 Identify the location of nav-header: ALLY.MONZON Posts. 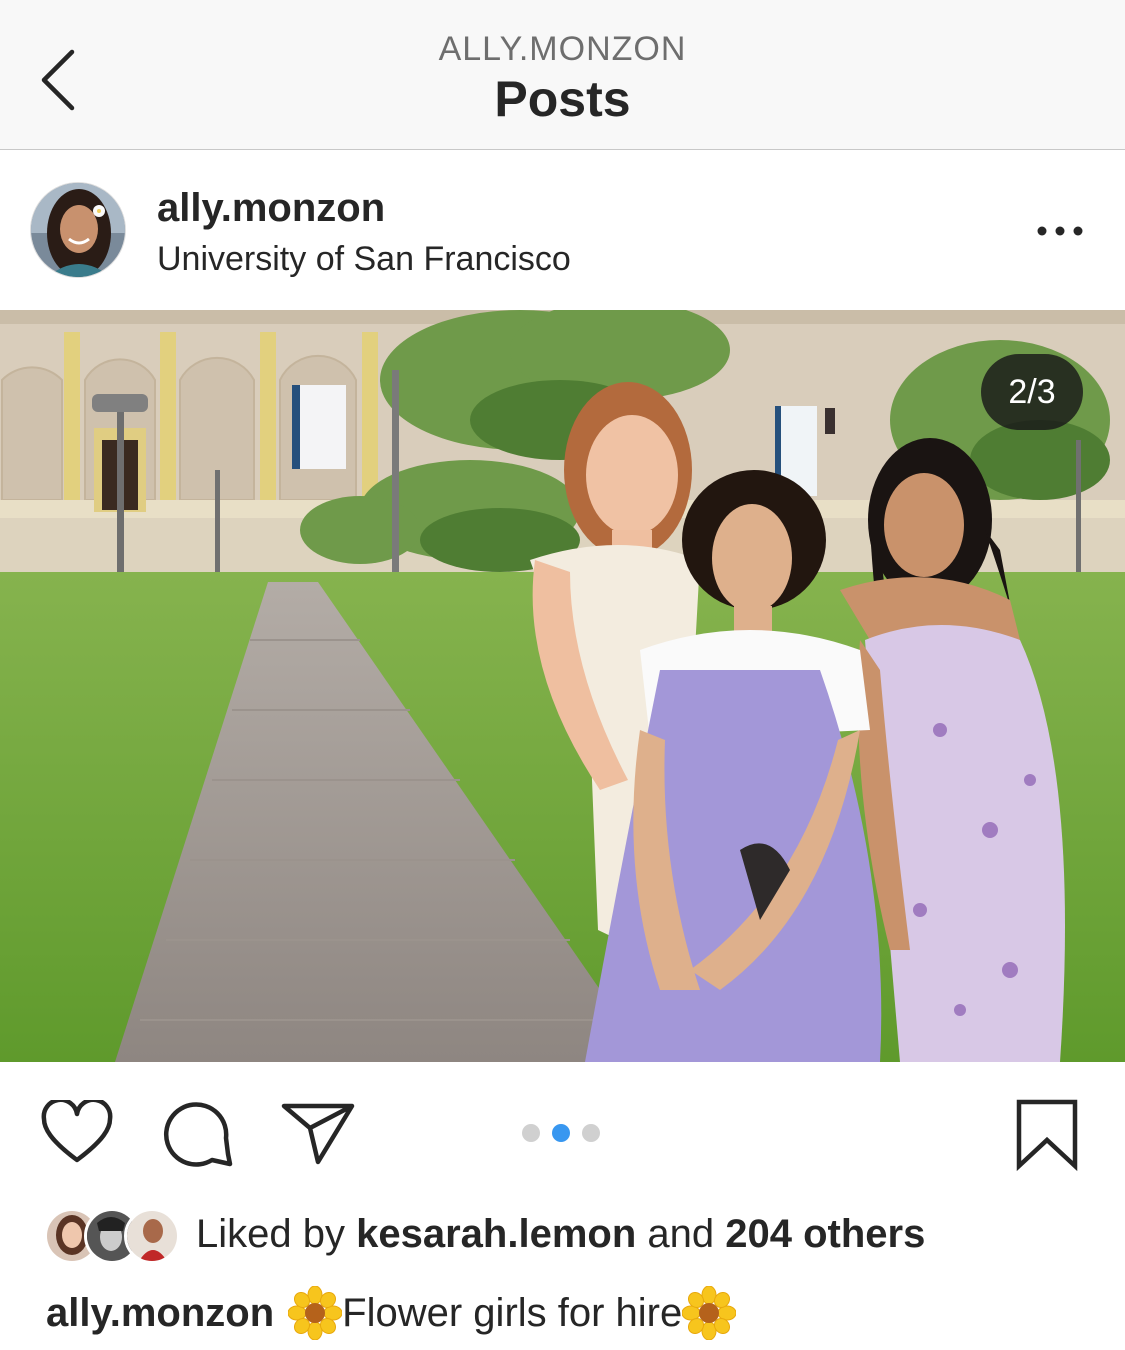
(562, 75).